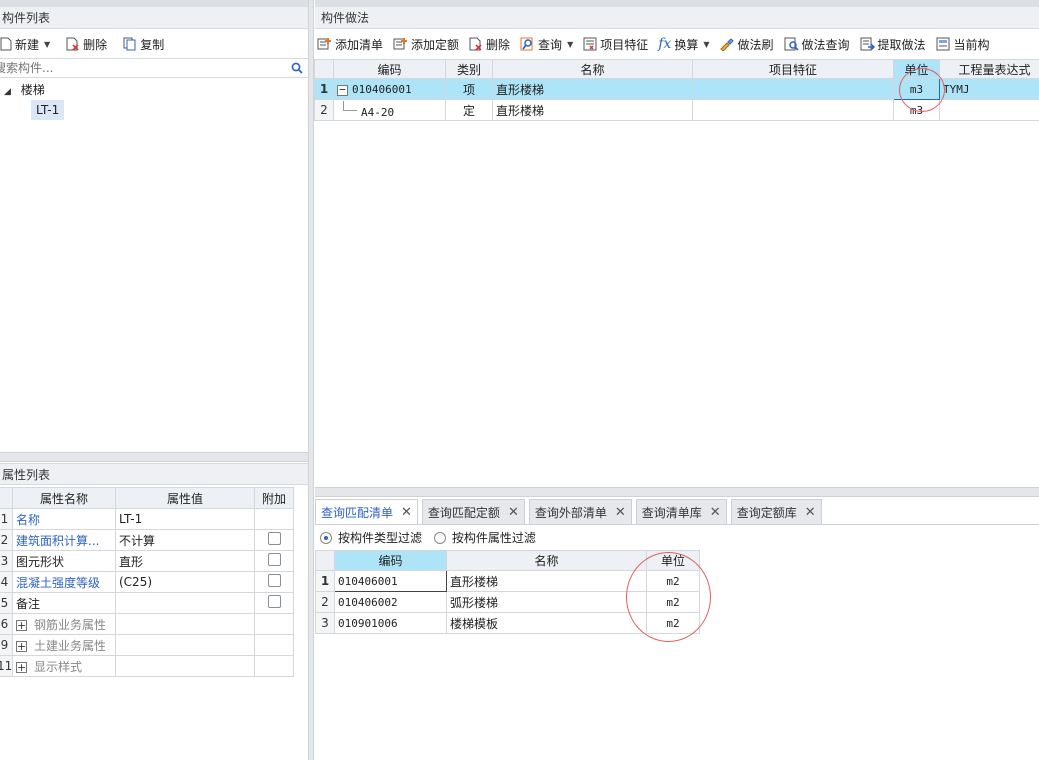  I want to click on tab-match-quota: 查询匹配定额 ✕, so click(473, 511).